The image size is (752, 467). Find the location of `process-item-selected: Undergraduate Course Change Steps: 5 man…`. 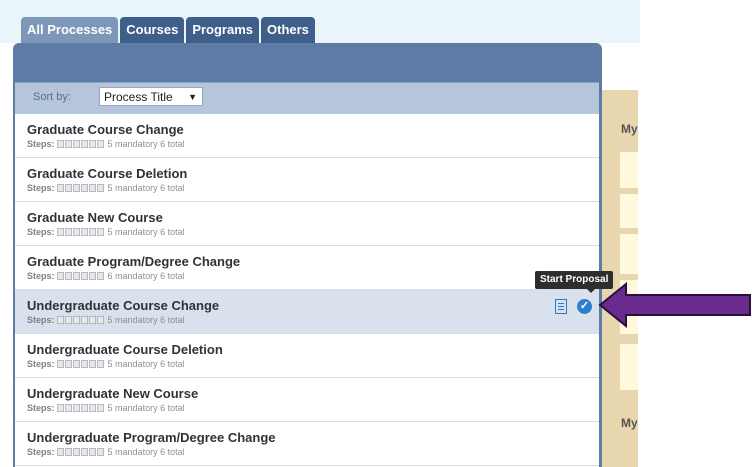

process-item-selected: Undergraduate Course Change Steps: 5 man… is located at coordinates (307, 312).